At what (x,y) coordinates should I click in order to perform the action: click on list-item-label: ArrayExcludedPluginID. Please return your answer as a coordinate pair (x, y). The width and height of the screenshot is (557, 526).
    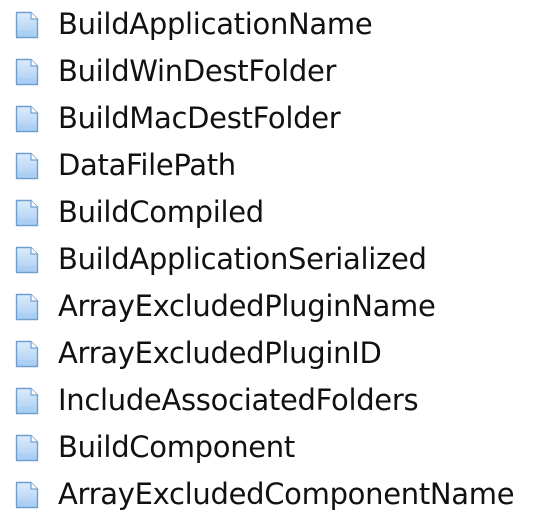
    Looking at the image, I should click on (220, 353).